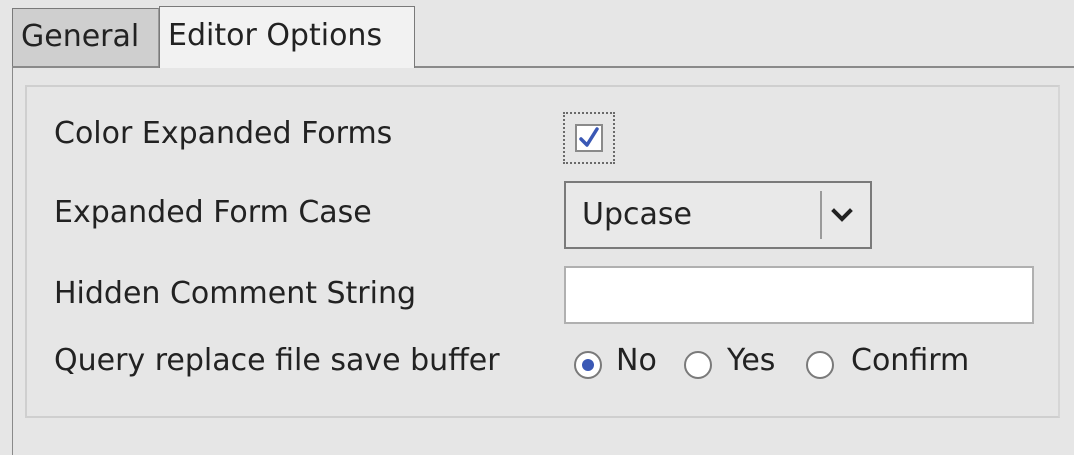 The height and width of the screenshot is (455, 1074). What do you see at coordinates (287, 37) in the screenshot?
I see `tab-editor-options: Editor Options` at bounding box center [287, 37].